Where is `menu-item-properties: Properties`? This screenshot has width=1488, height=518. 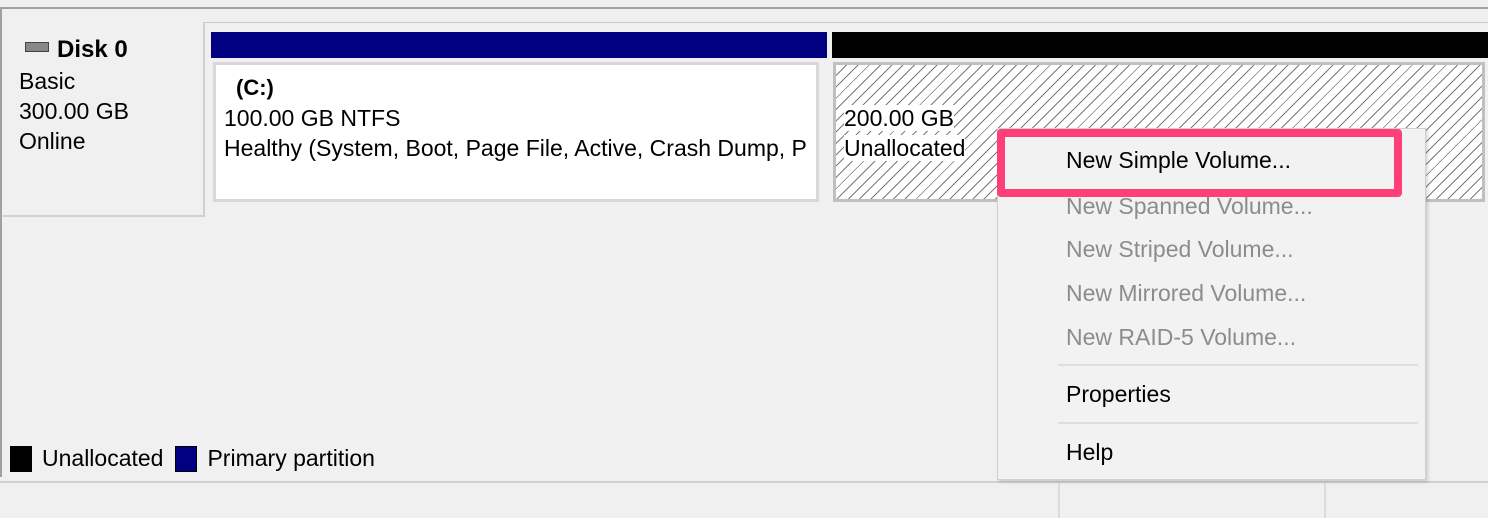 menu-item-properties: Properties is located at coordinates (1118, 394).